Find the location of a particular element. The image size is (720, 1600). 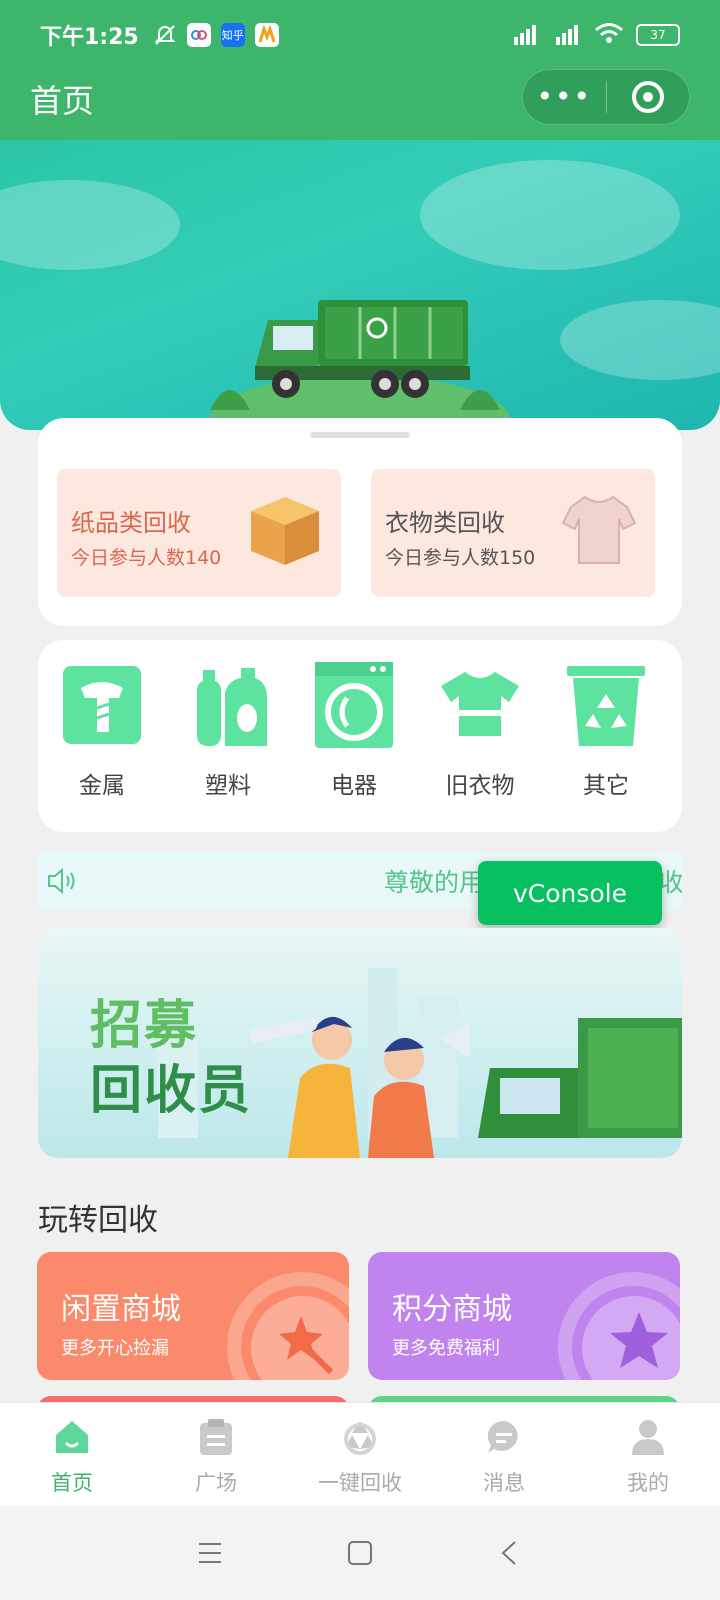

tab-mine: 我的 is located at coordinates (648, 1454).